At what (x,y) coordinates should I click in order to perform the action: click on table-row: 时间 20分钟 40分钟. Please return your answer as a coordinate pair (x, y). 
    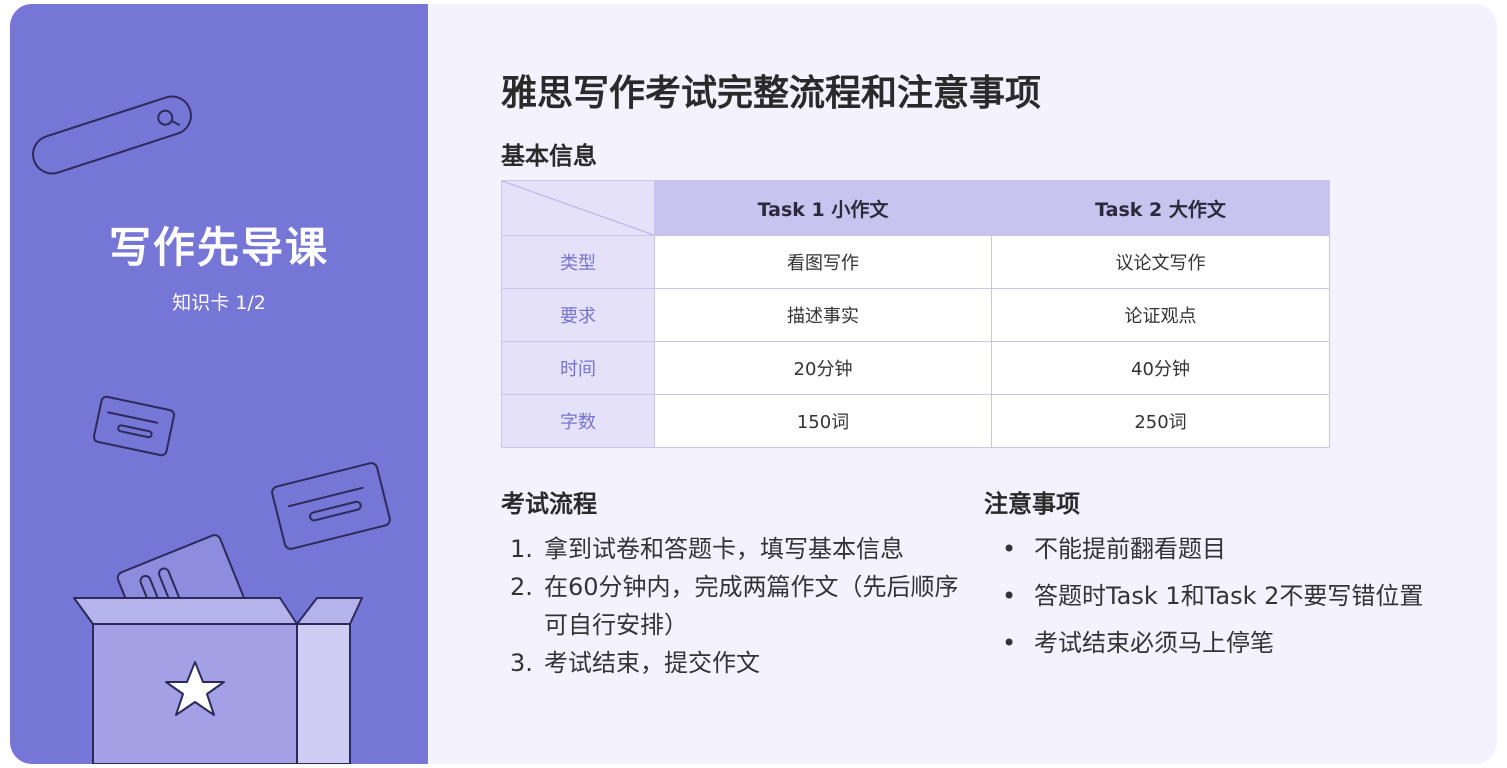
    Looking at the image, I should click on (915, 368).